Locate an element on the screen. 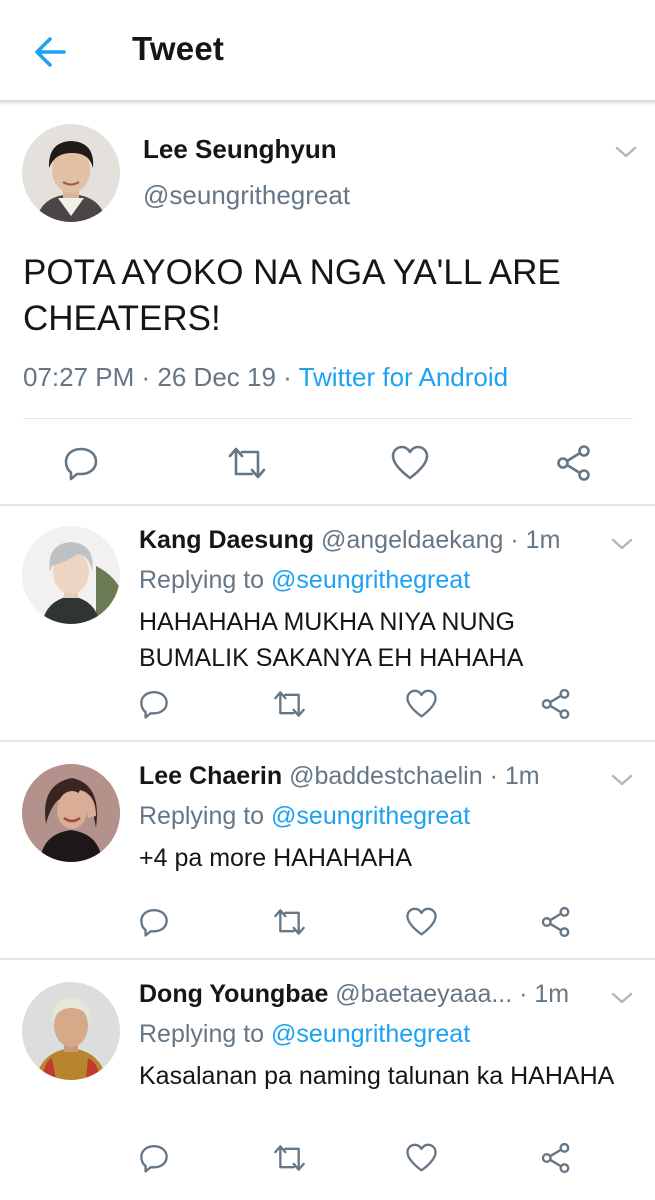  reply-author-name: Lee Chaerin is located at coordinates (210, 776).